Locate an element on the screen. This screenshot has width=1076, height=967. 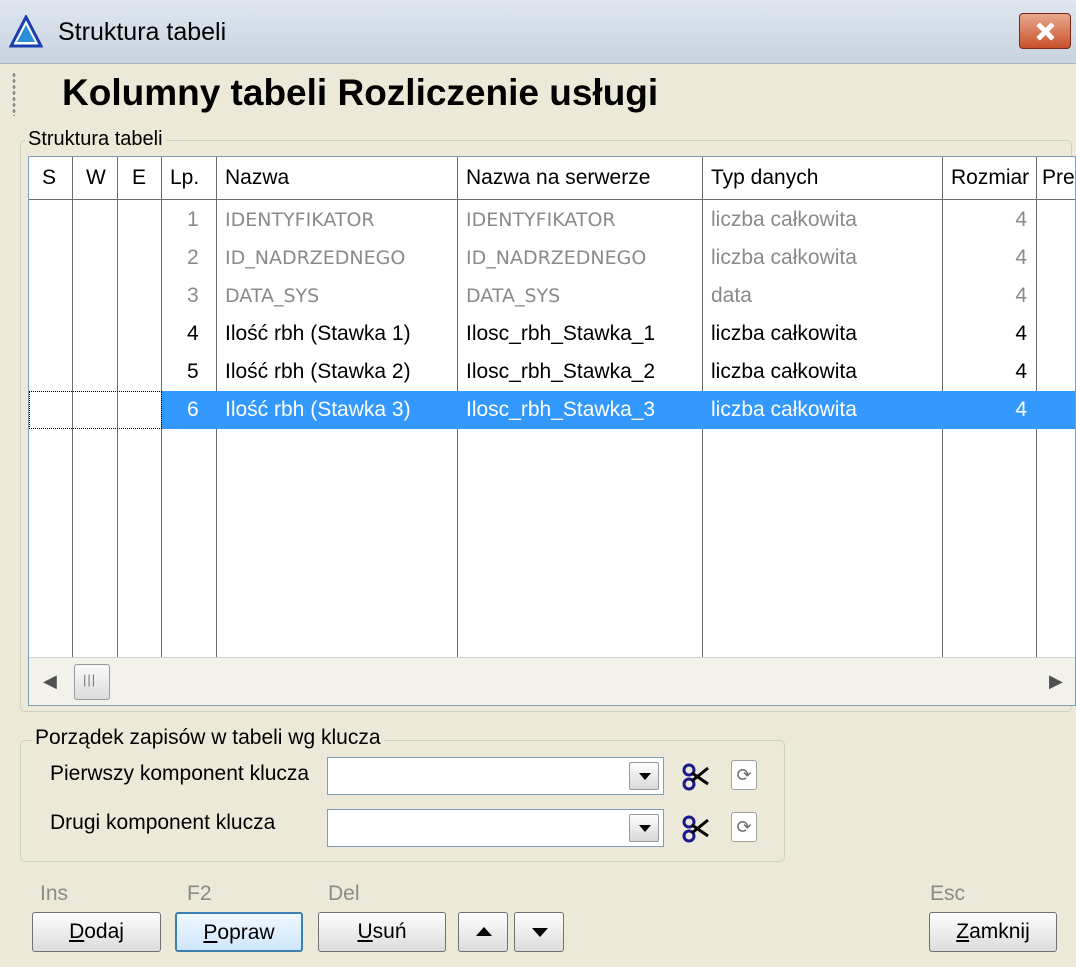
cell-server-name: IDENTYFIKATOR is located at coordinates (541, 220).